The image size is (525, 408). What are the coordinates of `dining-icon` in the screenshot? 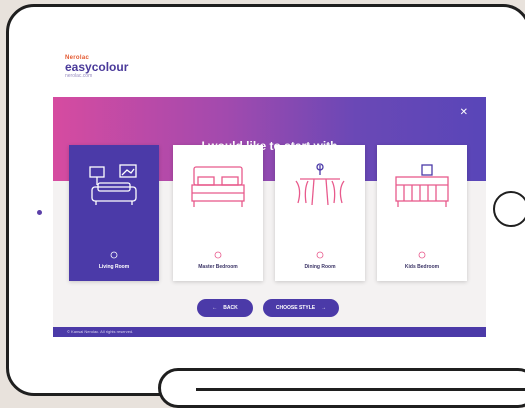 It's located at (320, 184).